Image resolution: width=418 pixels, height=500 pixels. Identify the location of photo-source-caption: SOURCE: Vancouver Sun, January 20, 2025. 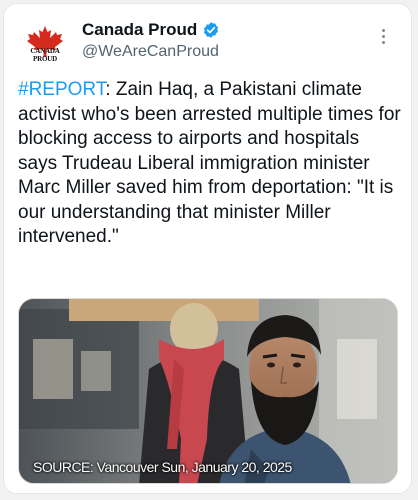
(162, 467).